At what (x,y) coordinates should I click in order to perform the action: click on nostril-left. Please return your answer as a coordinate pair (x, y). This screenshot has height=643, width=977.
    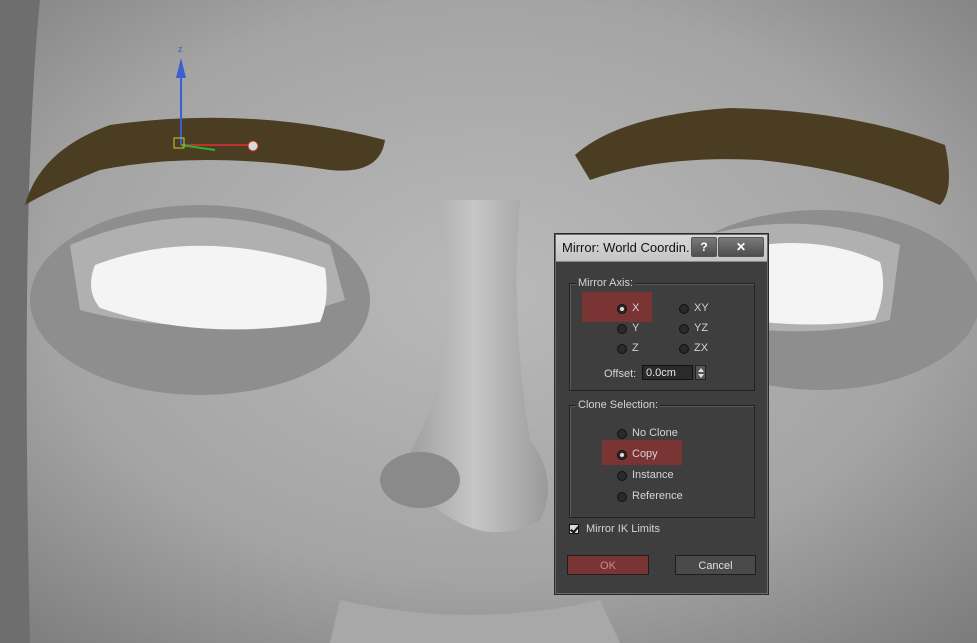
    Looking at the image, I should click on (420, 480).